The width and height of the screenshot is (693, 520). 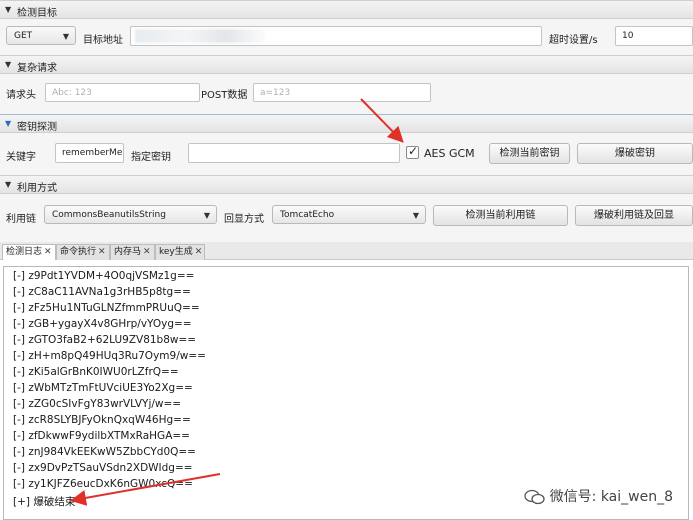 I want to click on url-label: 目标地址, so click(x=103, y=40).